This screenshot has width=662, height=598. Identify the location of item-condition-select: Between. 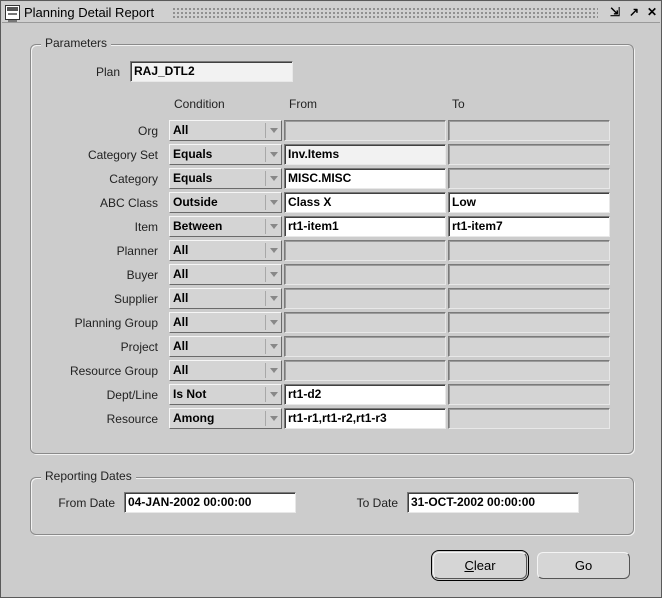
(225, 226).